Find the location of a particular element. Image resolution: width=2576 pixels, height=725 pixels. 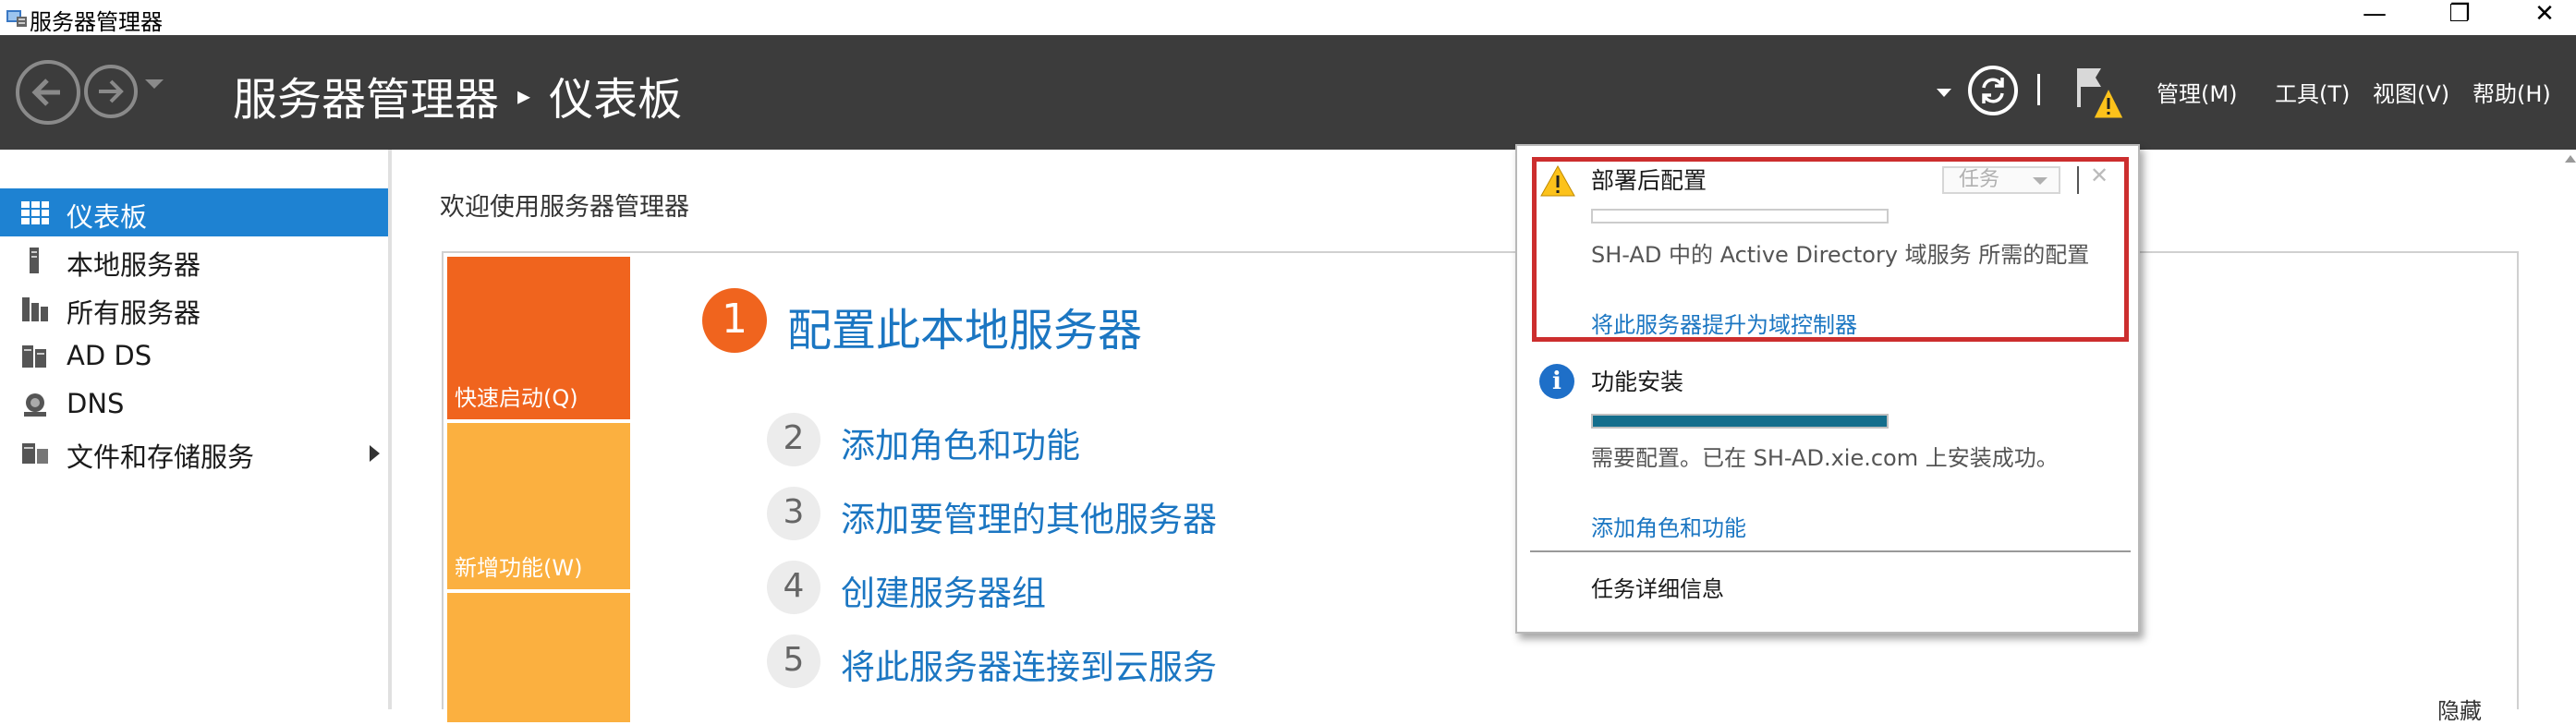

back-button is located at coordinates (48, 92).